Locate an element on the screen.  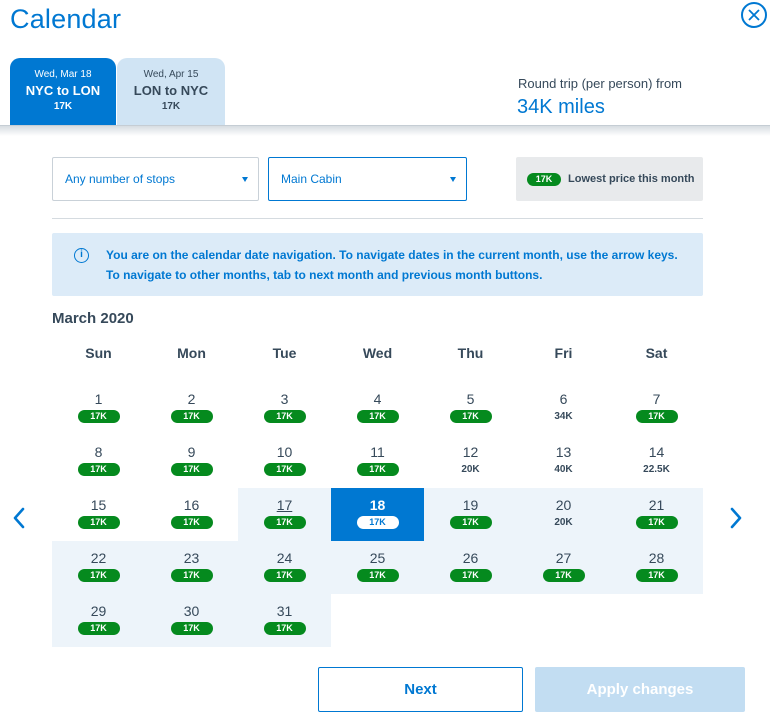
tab-outbound: Wed, Mar 18 NYC to LON 17K is located at coordinates (63, 92).